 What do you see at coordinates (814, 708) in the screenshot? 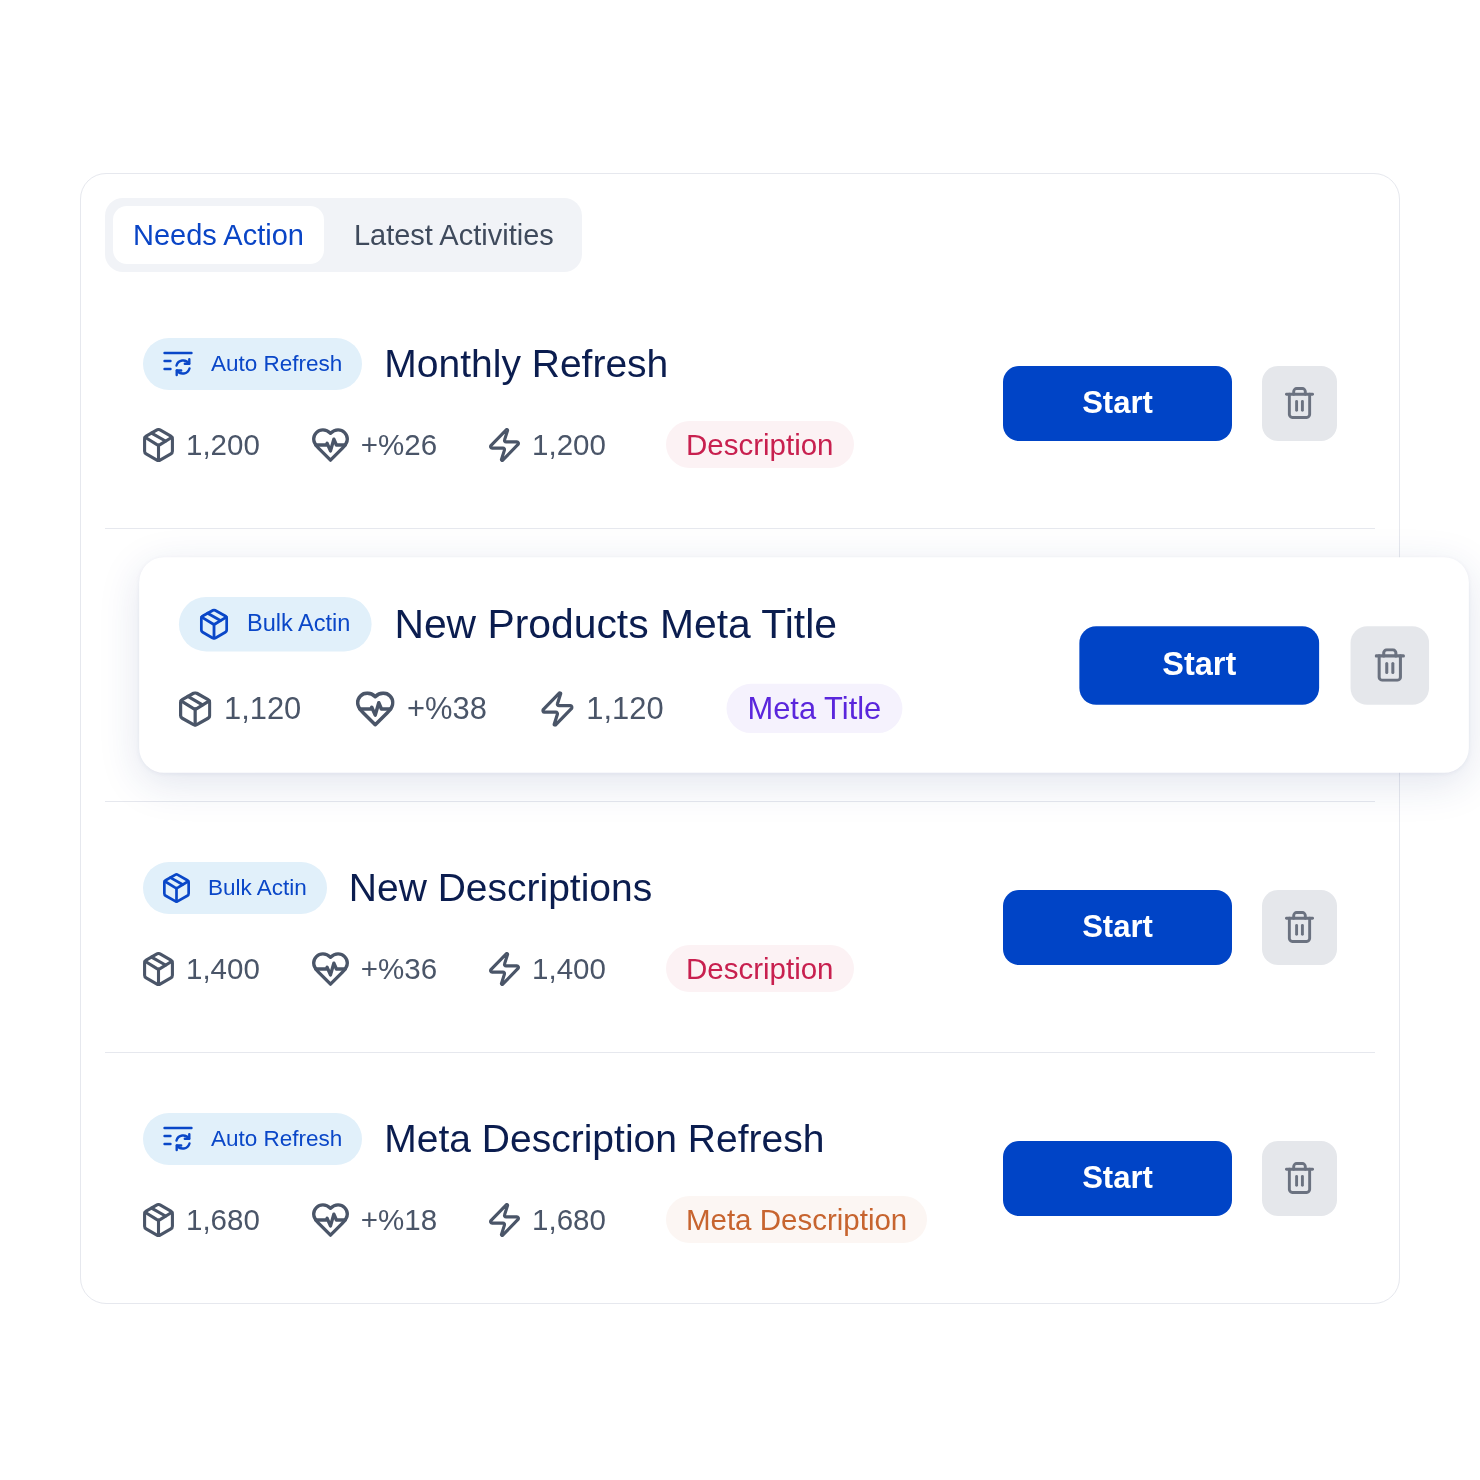
I see `field-tag: Meta Title` at bounding box center [814, 708].